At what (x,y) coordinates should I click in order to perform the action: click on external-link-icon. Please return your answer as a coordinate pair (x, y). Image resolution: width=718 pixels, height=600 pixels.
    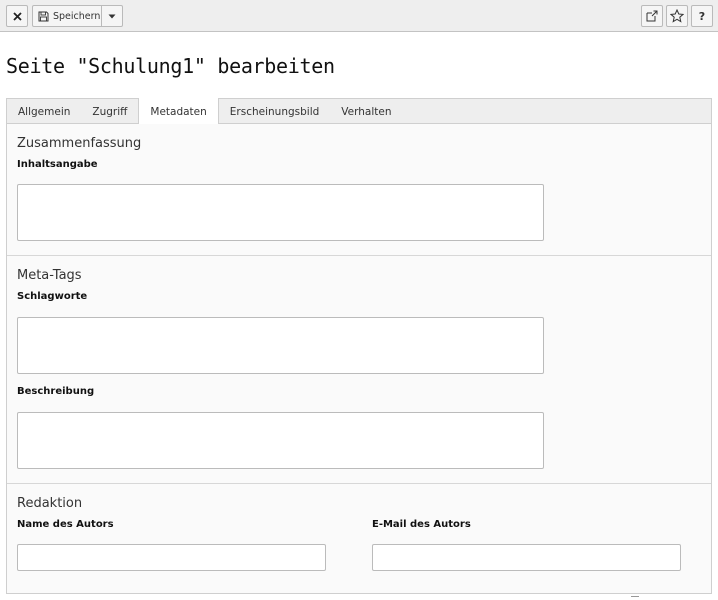
    Looking at the image, I should click on (652, 16).